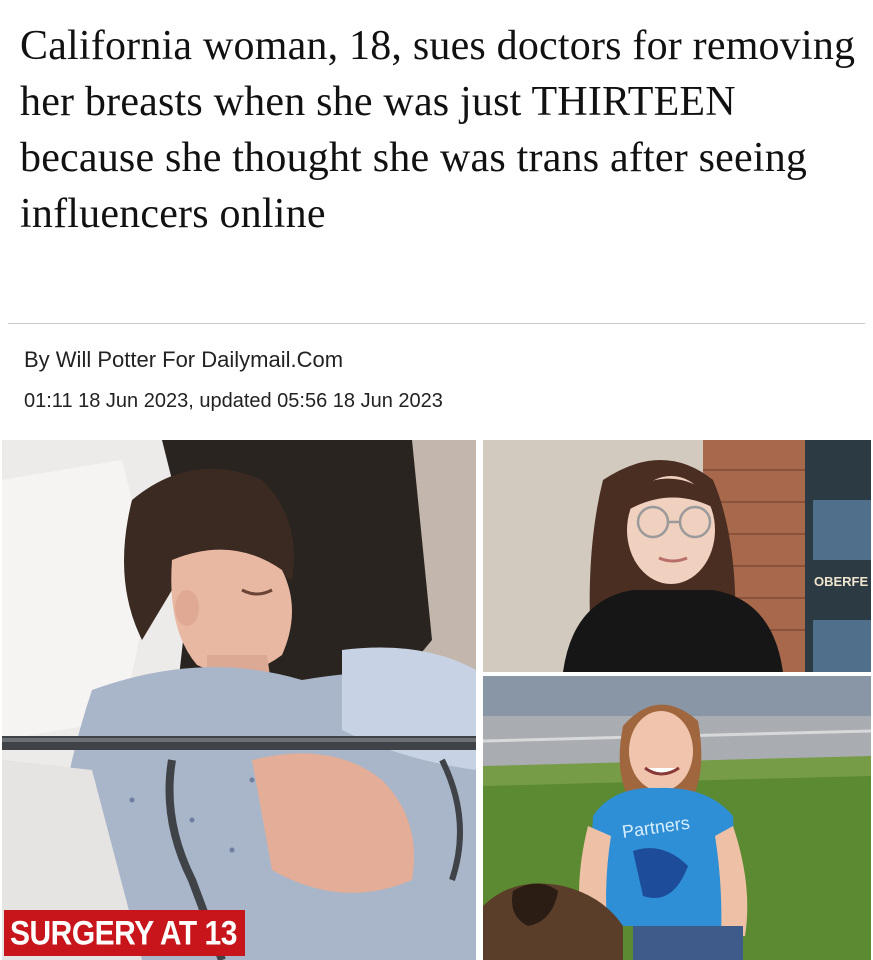  I want to click on portrait-scene-illustration: OBERFE, so click(677, 556).